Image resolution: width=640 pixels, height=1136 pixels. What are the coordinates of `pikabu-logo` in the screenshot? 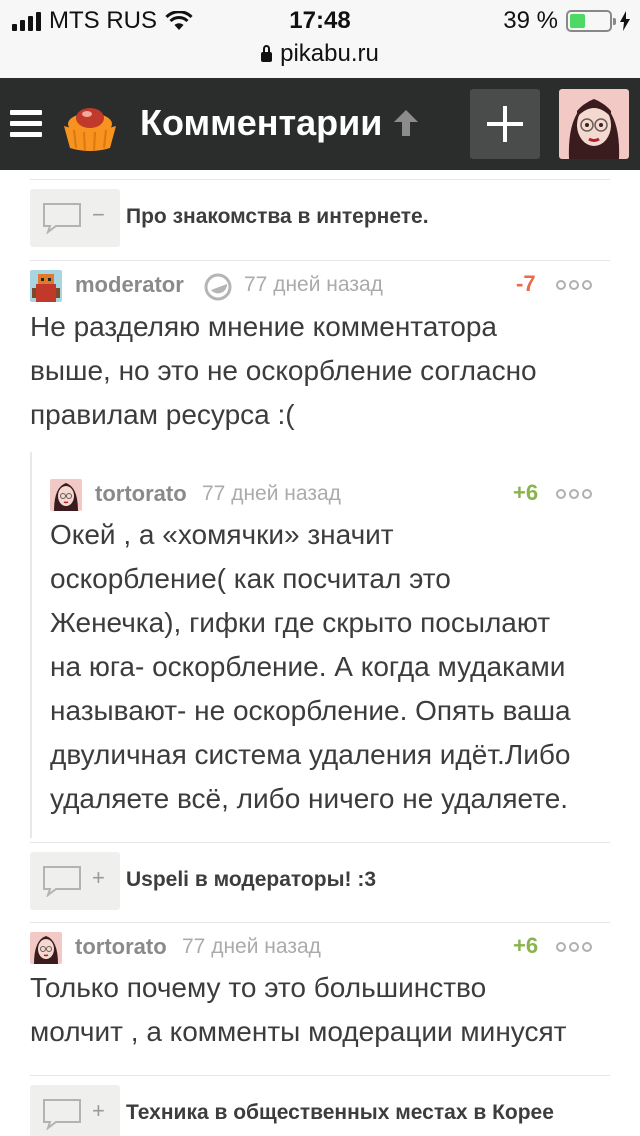 It's located at (90, 124).